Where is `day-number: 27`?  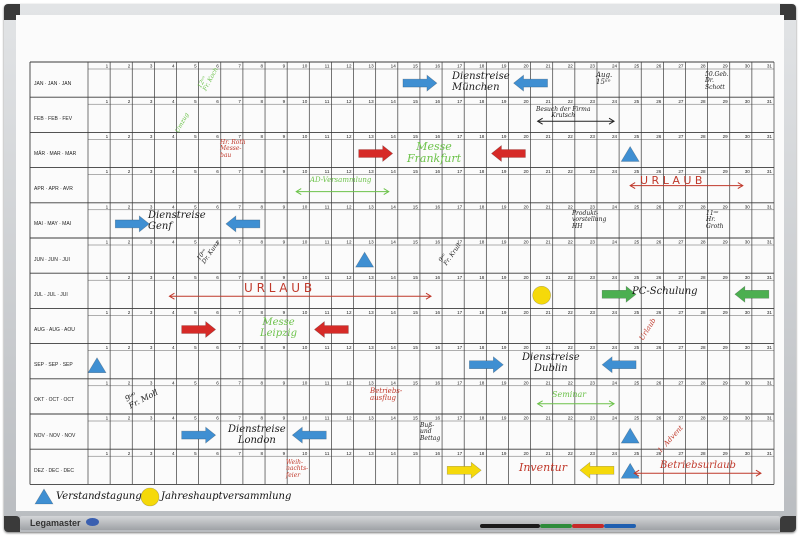 day-number: 27 is located at coordinates (681, 382).